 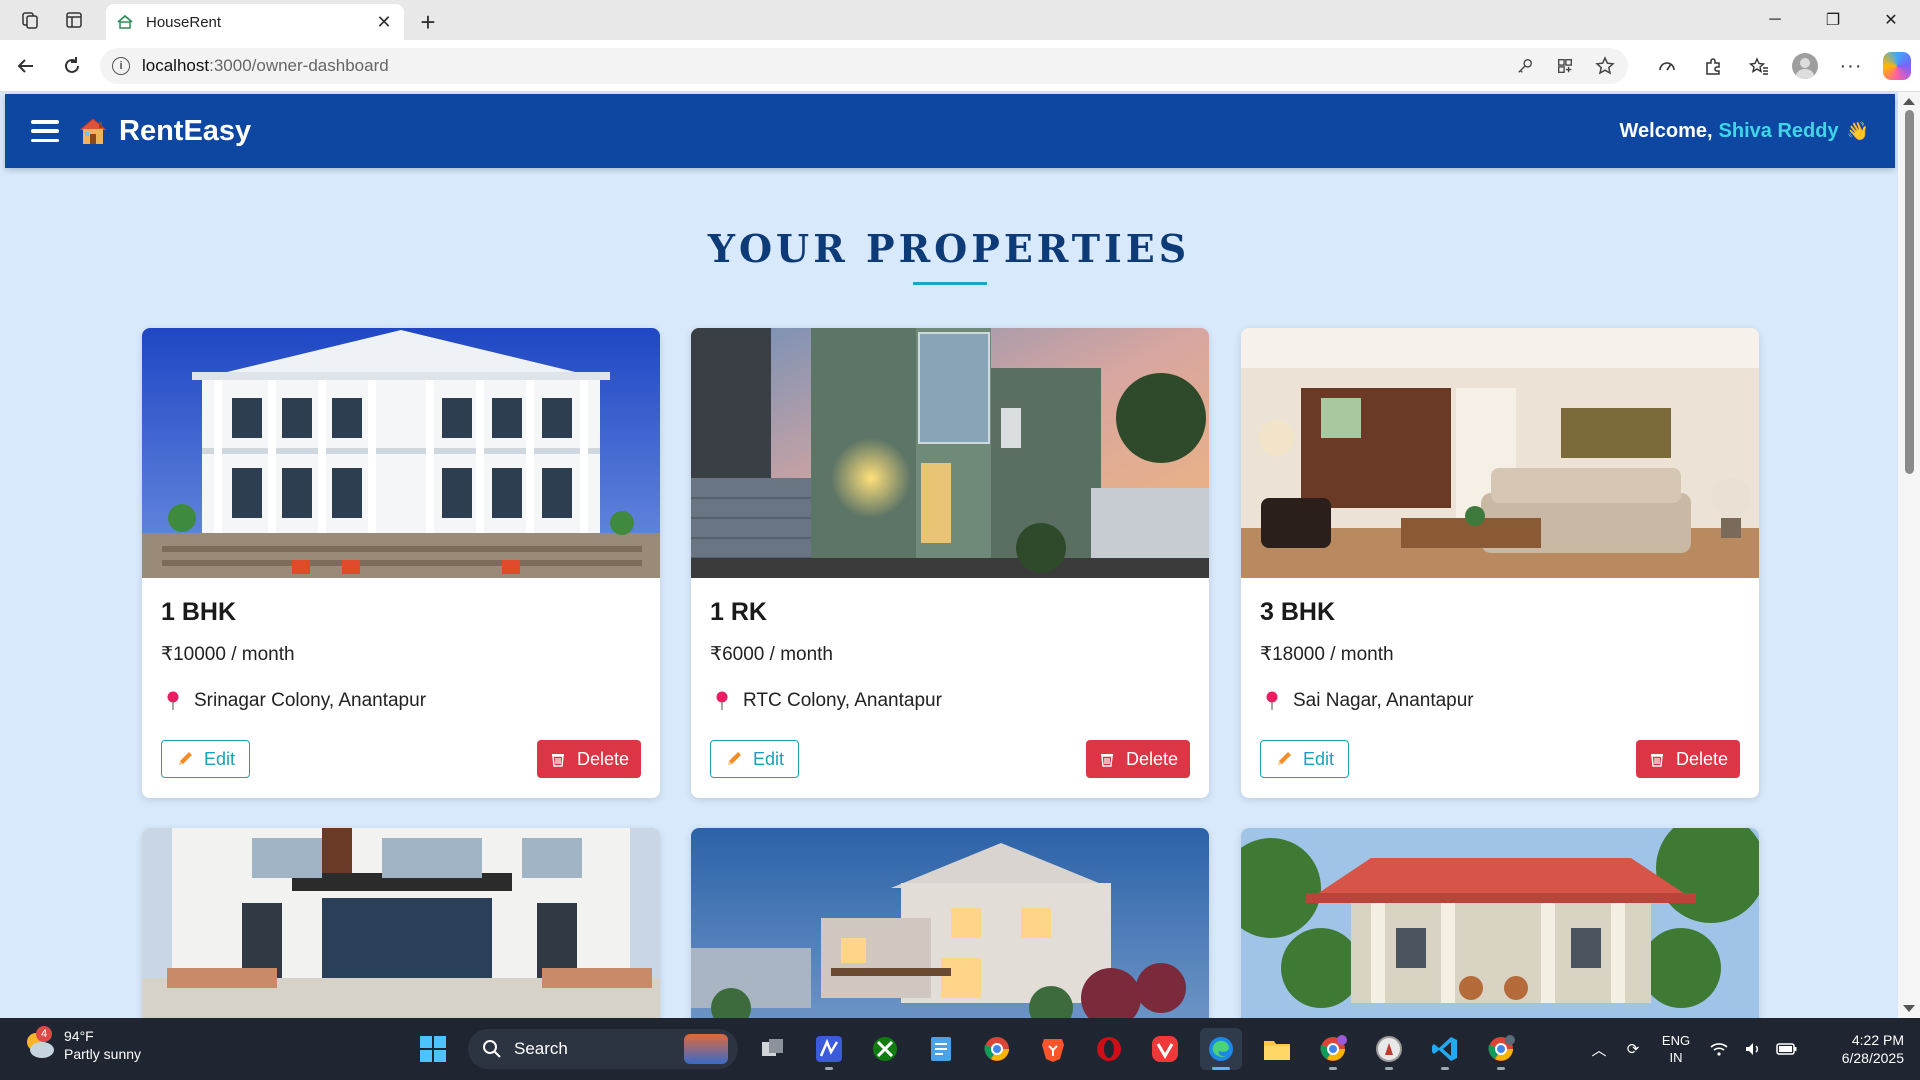 What do you see at coordinates (1909, 101) in the screenshot?
I see `scroll-up-arrow-icon` at bounding box center [1909, 101].